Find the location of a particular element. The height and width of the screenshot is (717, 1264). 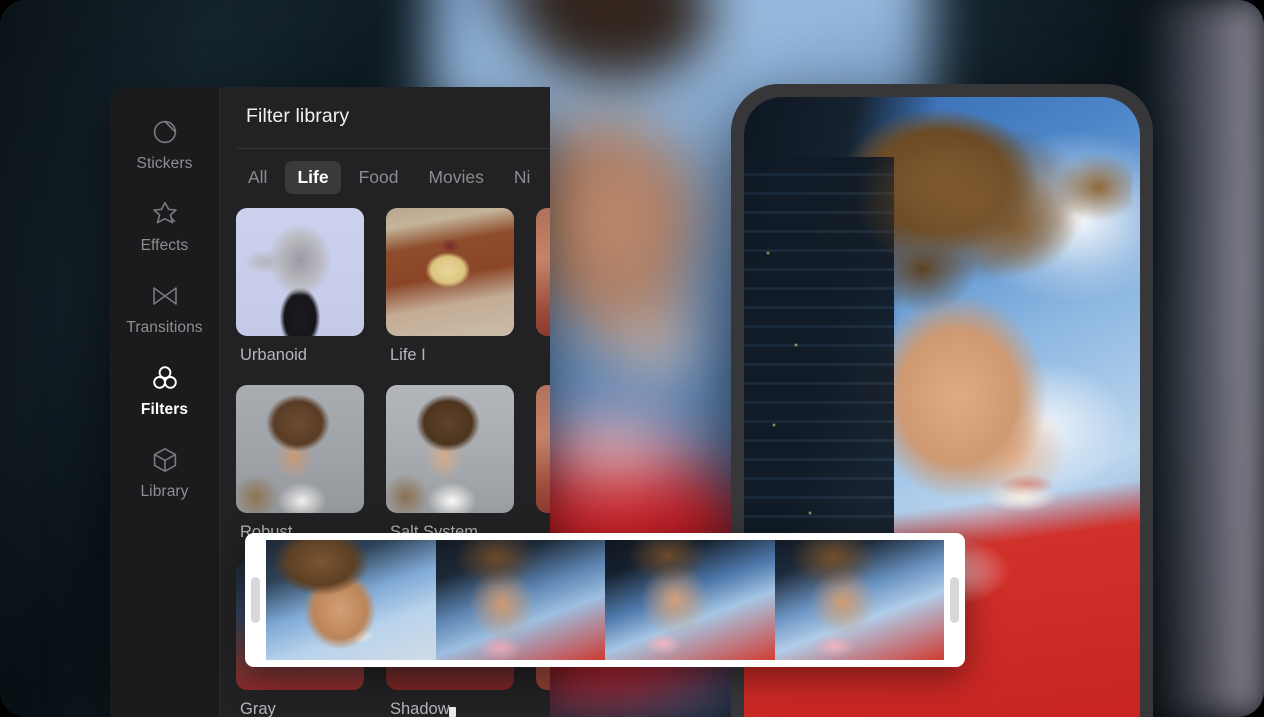

sidebar-item-transitions: Transitions is located at coordinates (164, 310).